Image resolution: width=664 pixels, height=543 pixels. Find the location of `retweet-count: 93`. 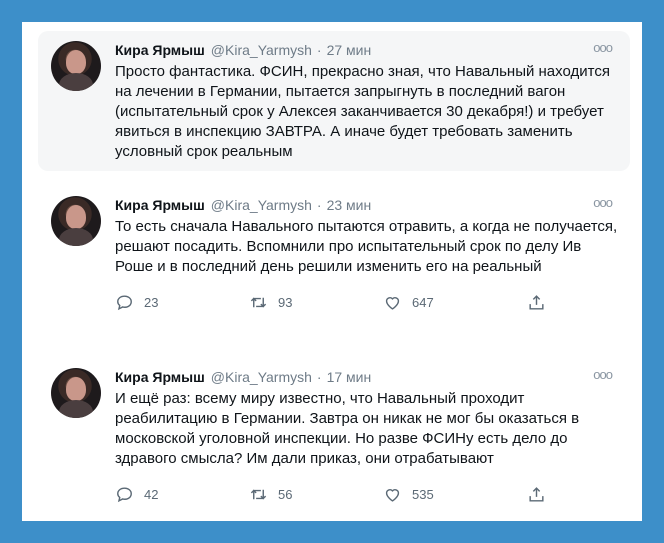

retweet-count: 93 is located at coordinates (285, 302).